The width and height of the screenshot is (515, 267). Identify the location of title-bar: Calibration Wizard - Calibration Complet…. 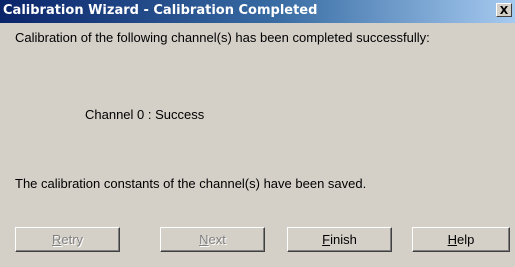
(257, 11).